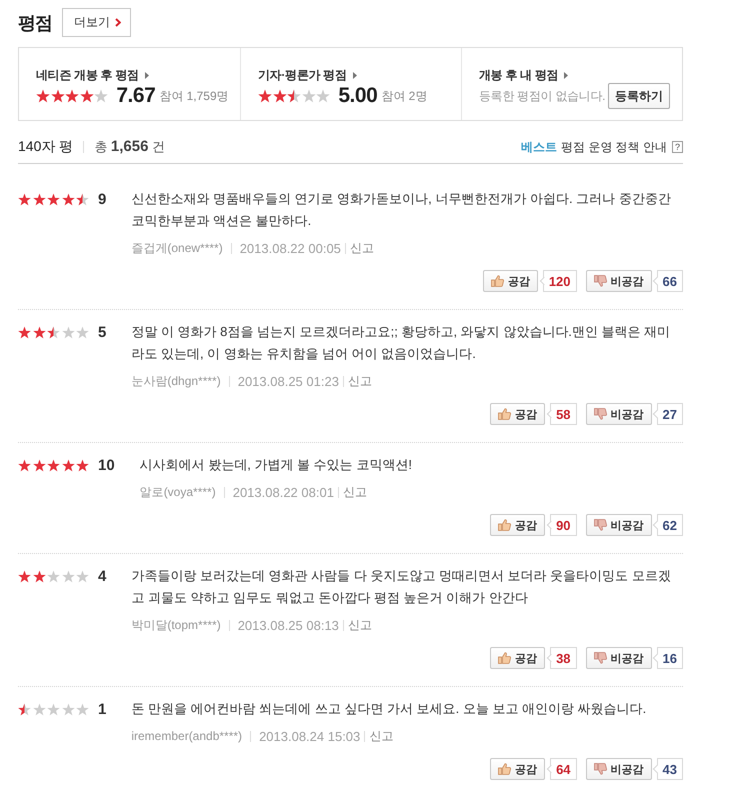 Image resolution: width=735 pixels, height=796 pixels. Describe the element at coordinates (288, 381) in the screenshot. I see `review-date: 2013.08.25 01:23` at that location.